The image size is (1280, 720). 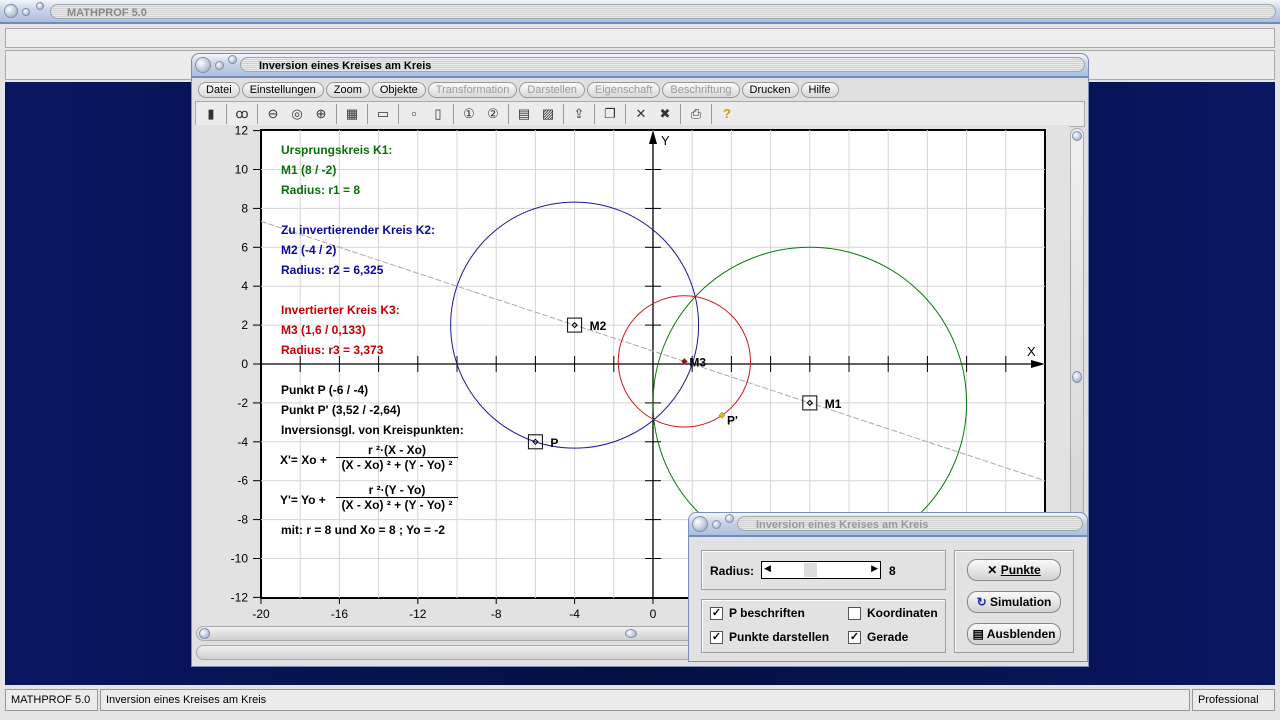 What do you see at coordinates (242, 403) in the screenshot?
I see `y-tick-label: -2` at bounding box center [242, 403].